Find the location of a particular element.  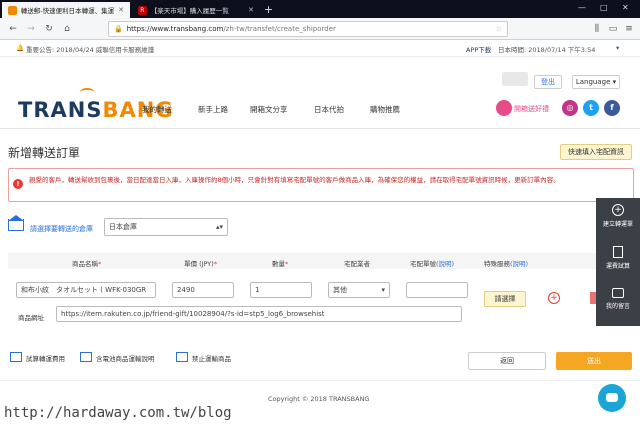

warehouse-roof-icon is located at coordinates (16, 217).